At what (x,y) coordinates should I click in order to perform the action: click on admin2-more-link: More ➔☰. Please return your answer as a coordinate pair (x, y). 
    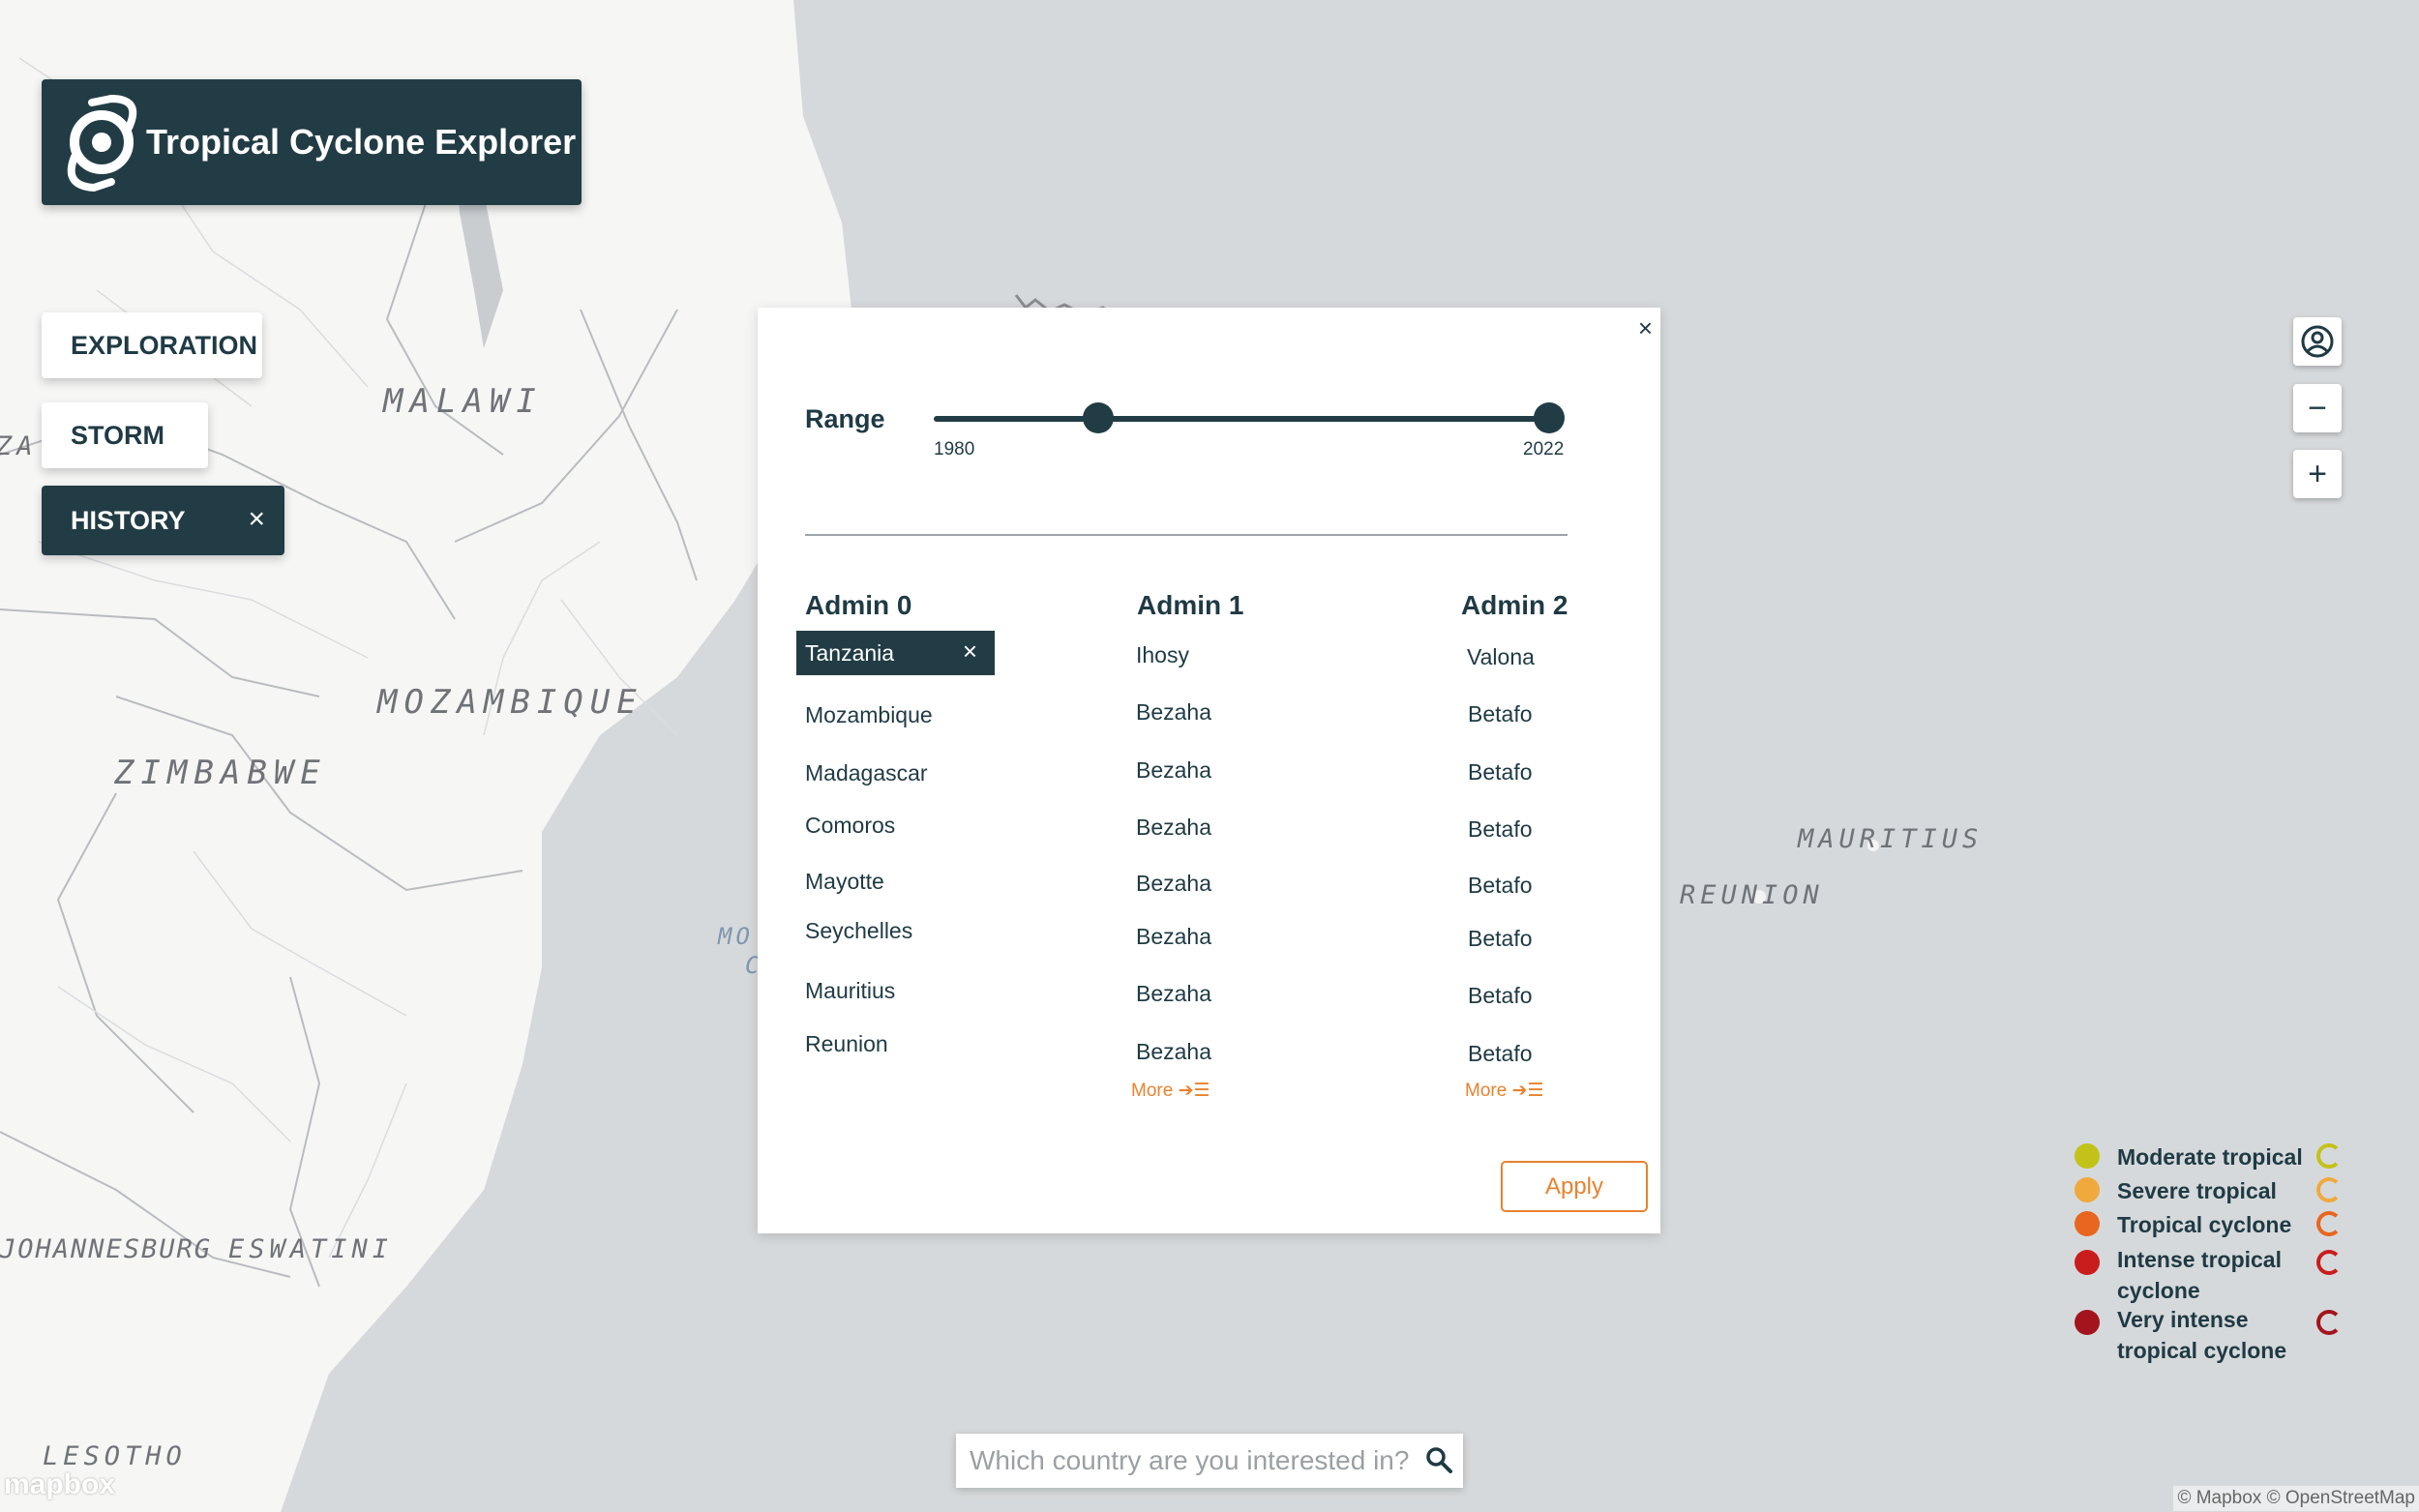
    Looking at the image, I should click on (1505, 1091).